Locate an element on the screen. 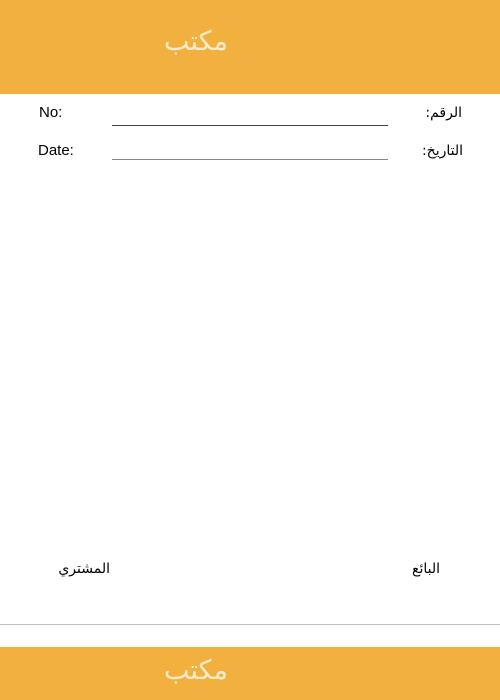  header-title: مكتب is located at coordinates (196, 41).